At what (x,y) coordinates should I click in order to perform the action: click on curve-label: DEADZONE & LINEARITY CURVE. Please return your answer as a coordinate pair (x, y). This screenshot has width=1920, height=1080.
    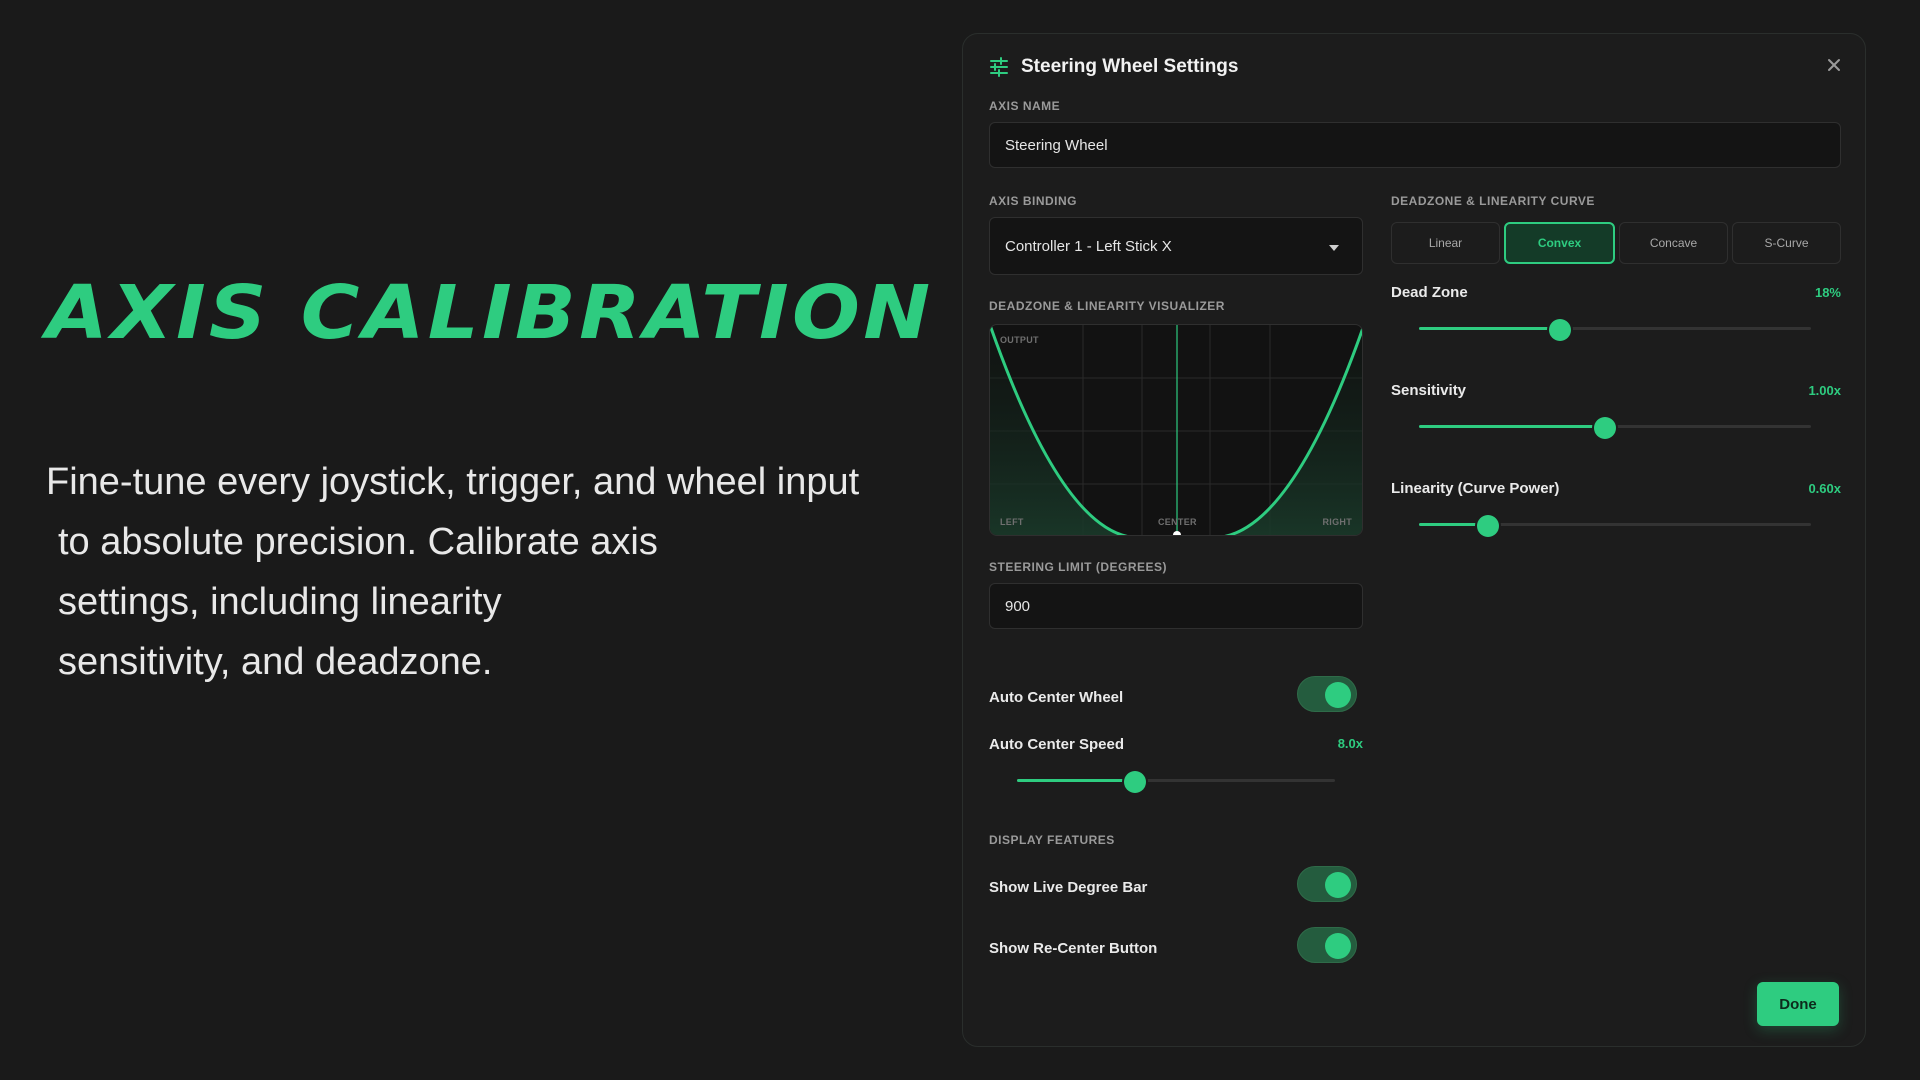
    Looking at the image, I should click on (1493, 201).